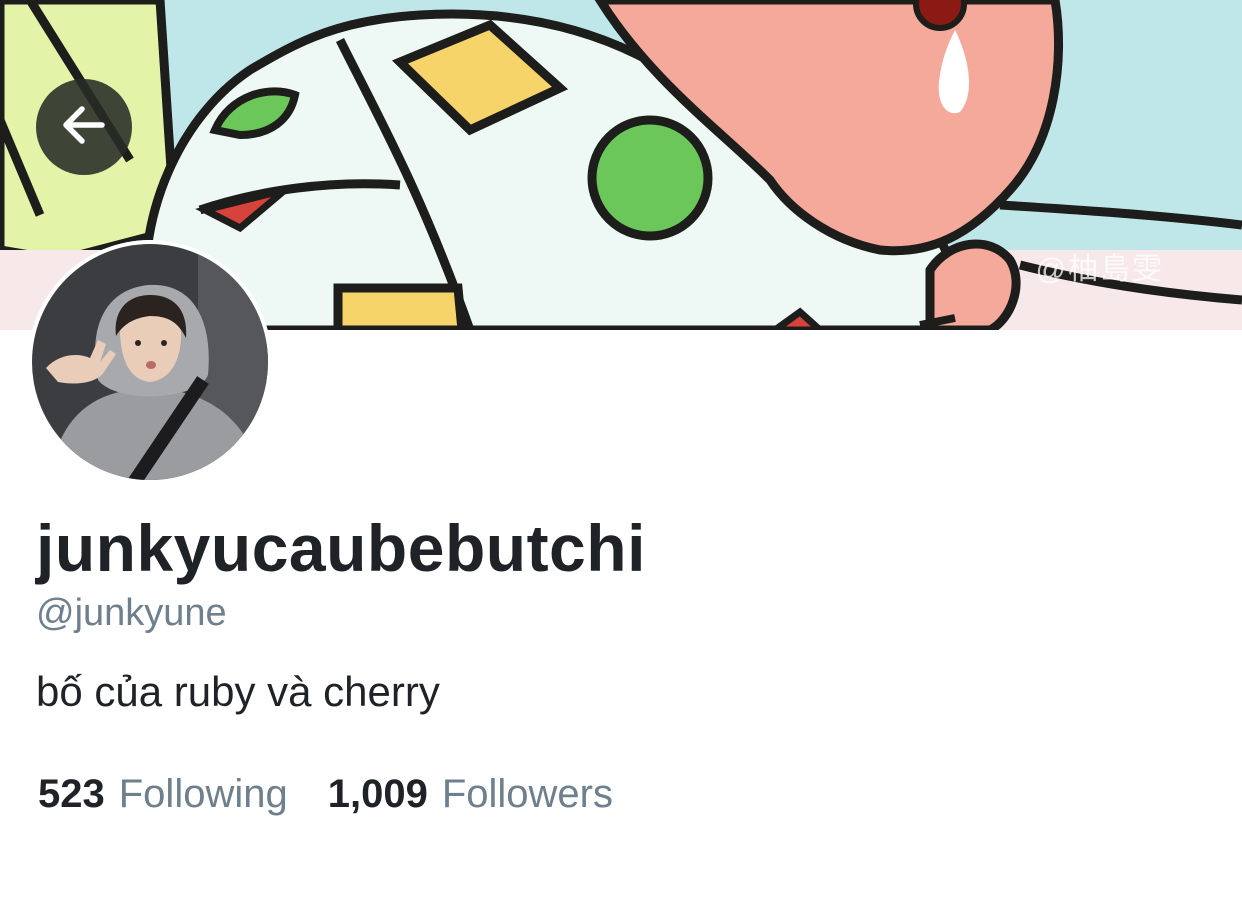  What do you see at coordinates (71, 794) in the screenshot?
I see `following-count: 523` at bounding box center [71, 794].